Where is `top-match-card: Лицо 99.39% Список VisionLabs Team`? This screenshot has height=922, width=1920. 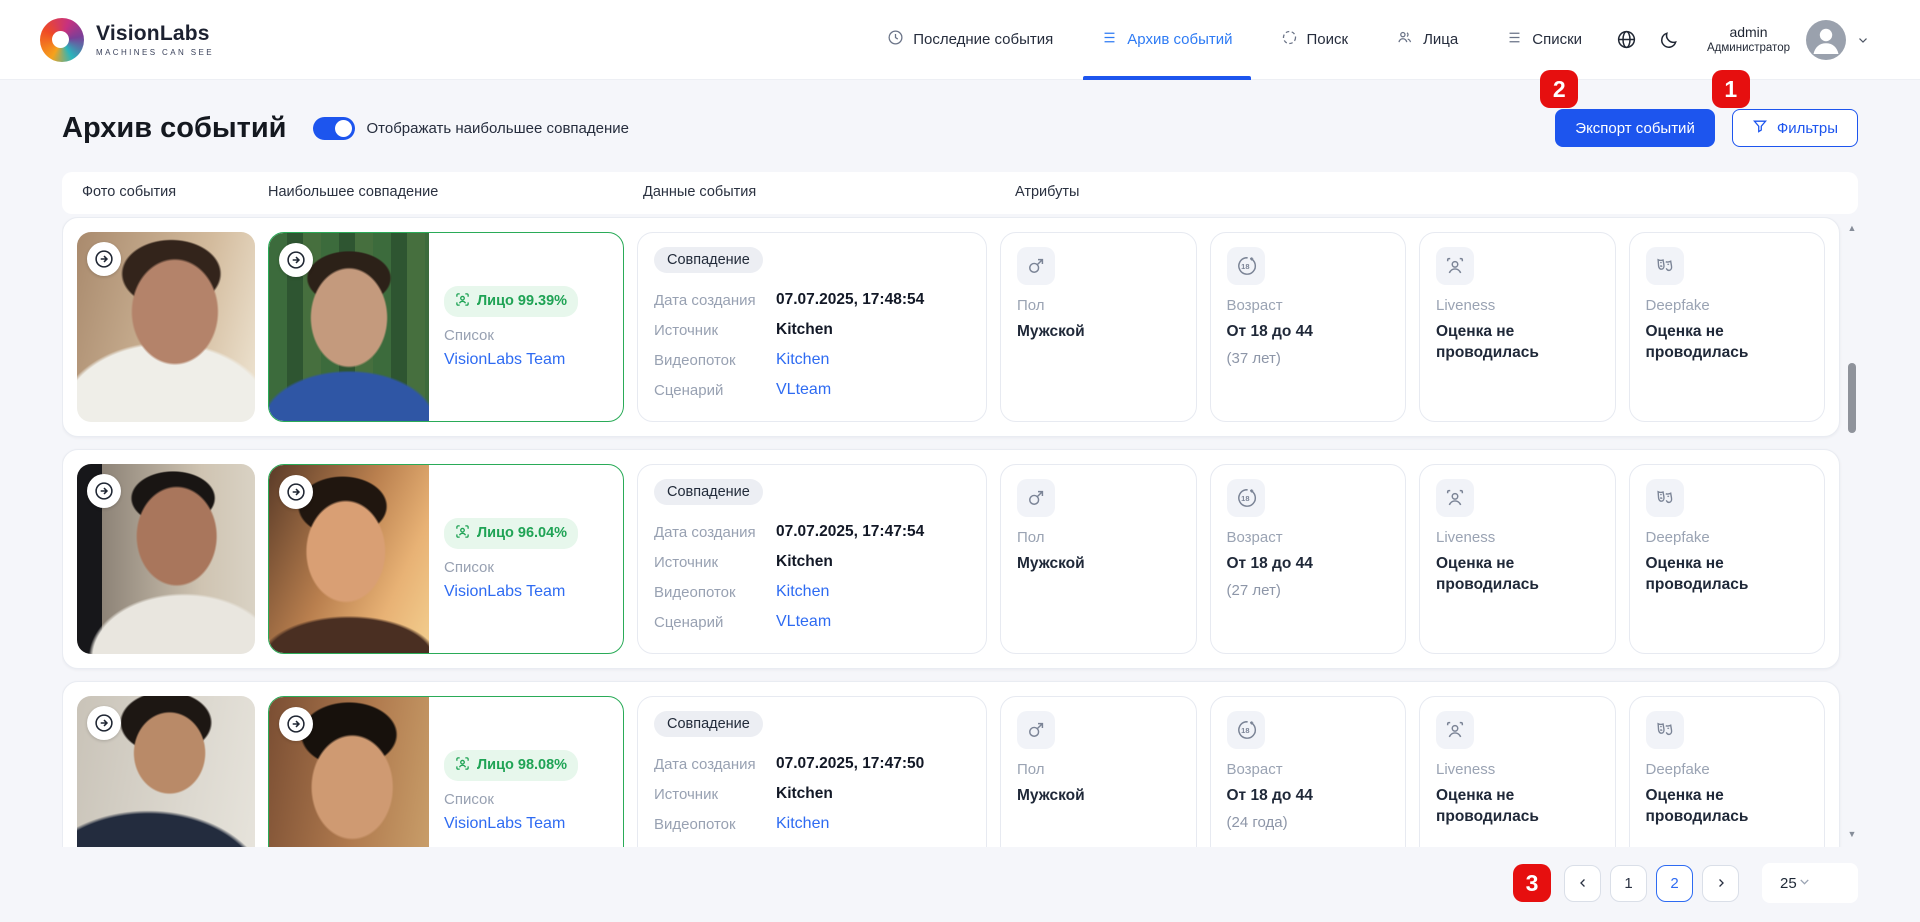
top-match-card: Лицо 99.39% Список VisionLabs Team is located at coordinates (446, 327).